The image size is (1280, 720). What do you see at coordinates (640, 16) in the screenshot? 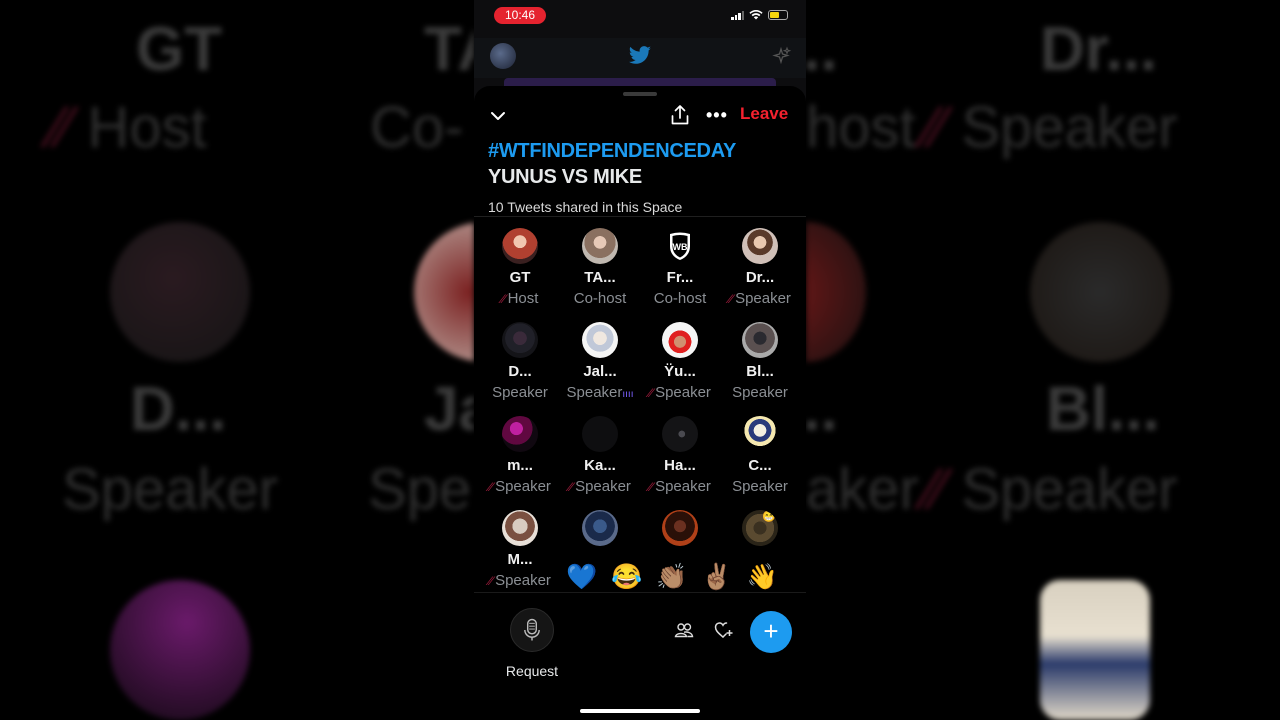
I see `status-bar: 10:46` at bounding box center [640, 16].